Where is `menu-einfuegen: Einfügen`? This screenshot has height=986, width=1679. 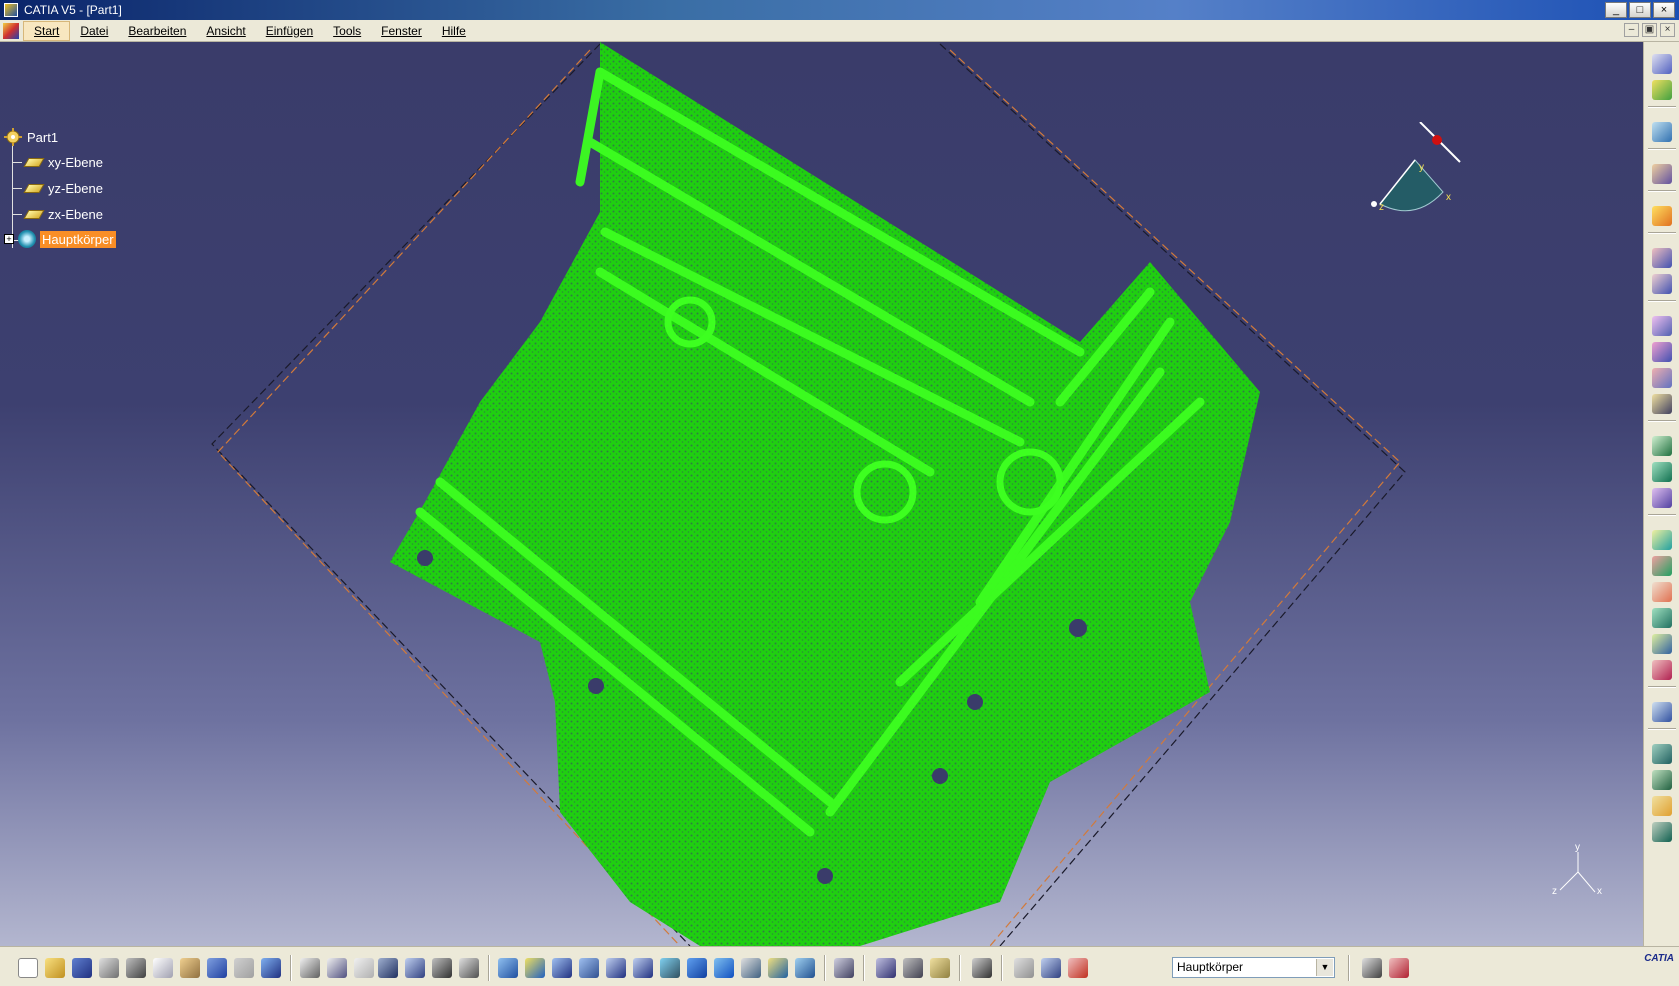 menu-einfuegen: Einfügen is located at coordinates (289, 31).